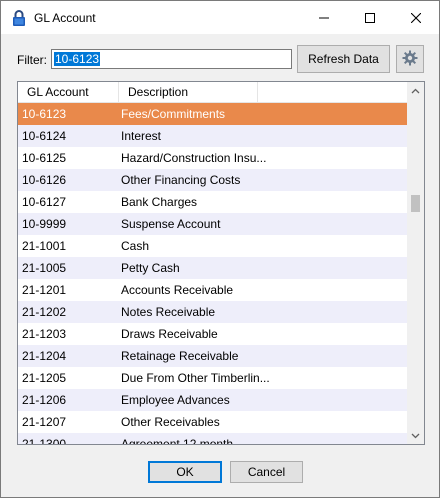 The height and width of the screenshot is (498, 440). I want to click on table-row: 21-1201 Accounts Receivable, so click(213, 290).